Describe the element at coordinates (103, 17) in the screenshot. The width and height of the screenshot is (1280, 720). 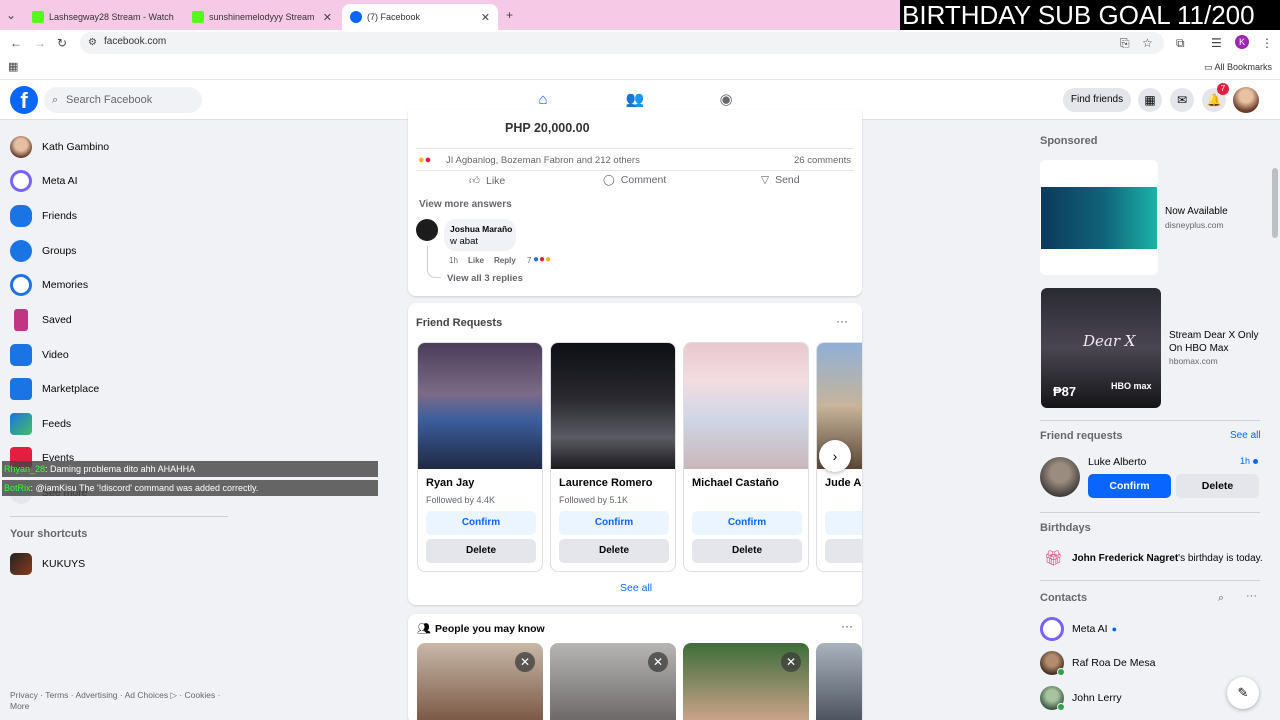
I see `browser-tab-1: Lashsegway28 Stream - Watch ✕` at that location.